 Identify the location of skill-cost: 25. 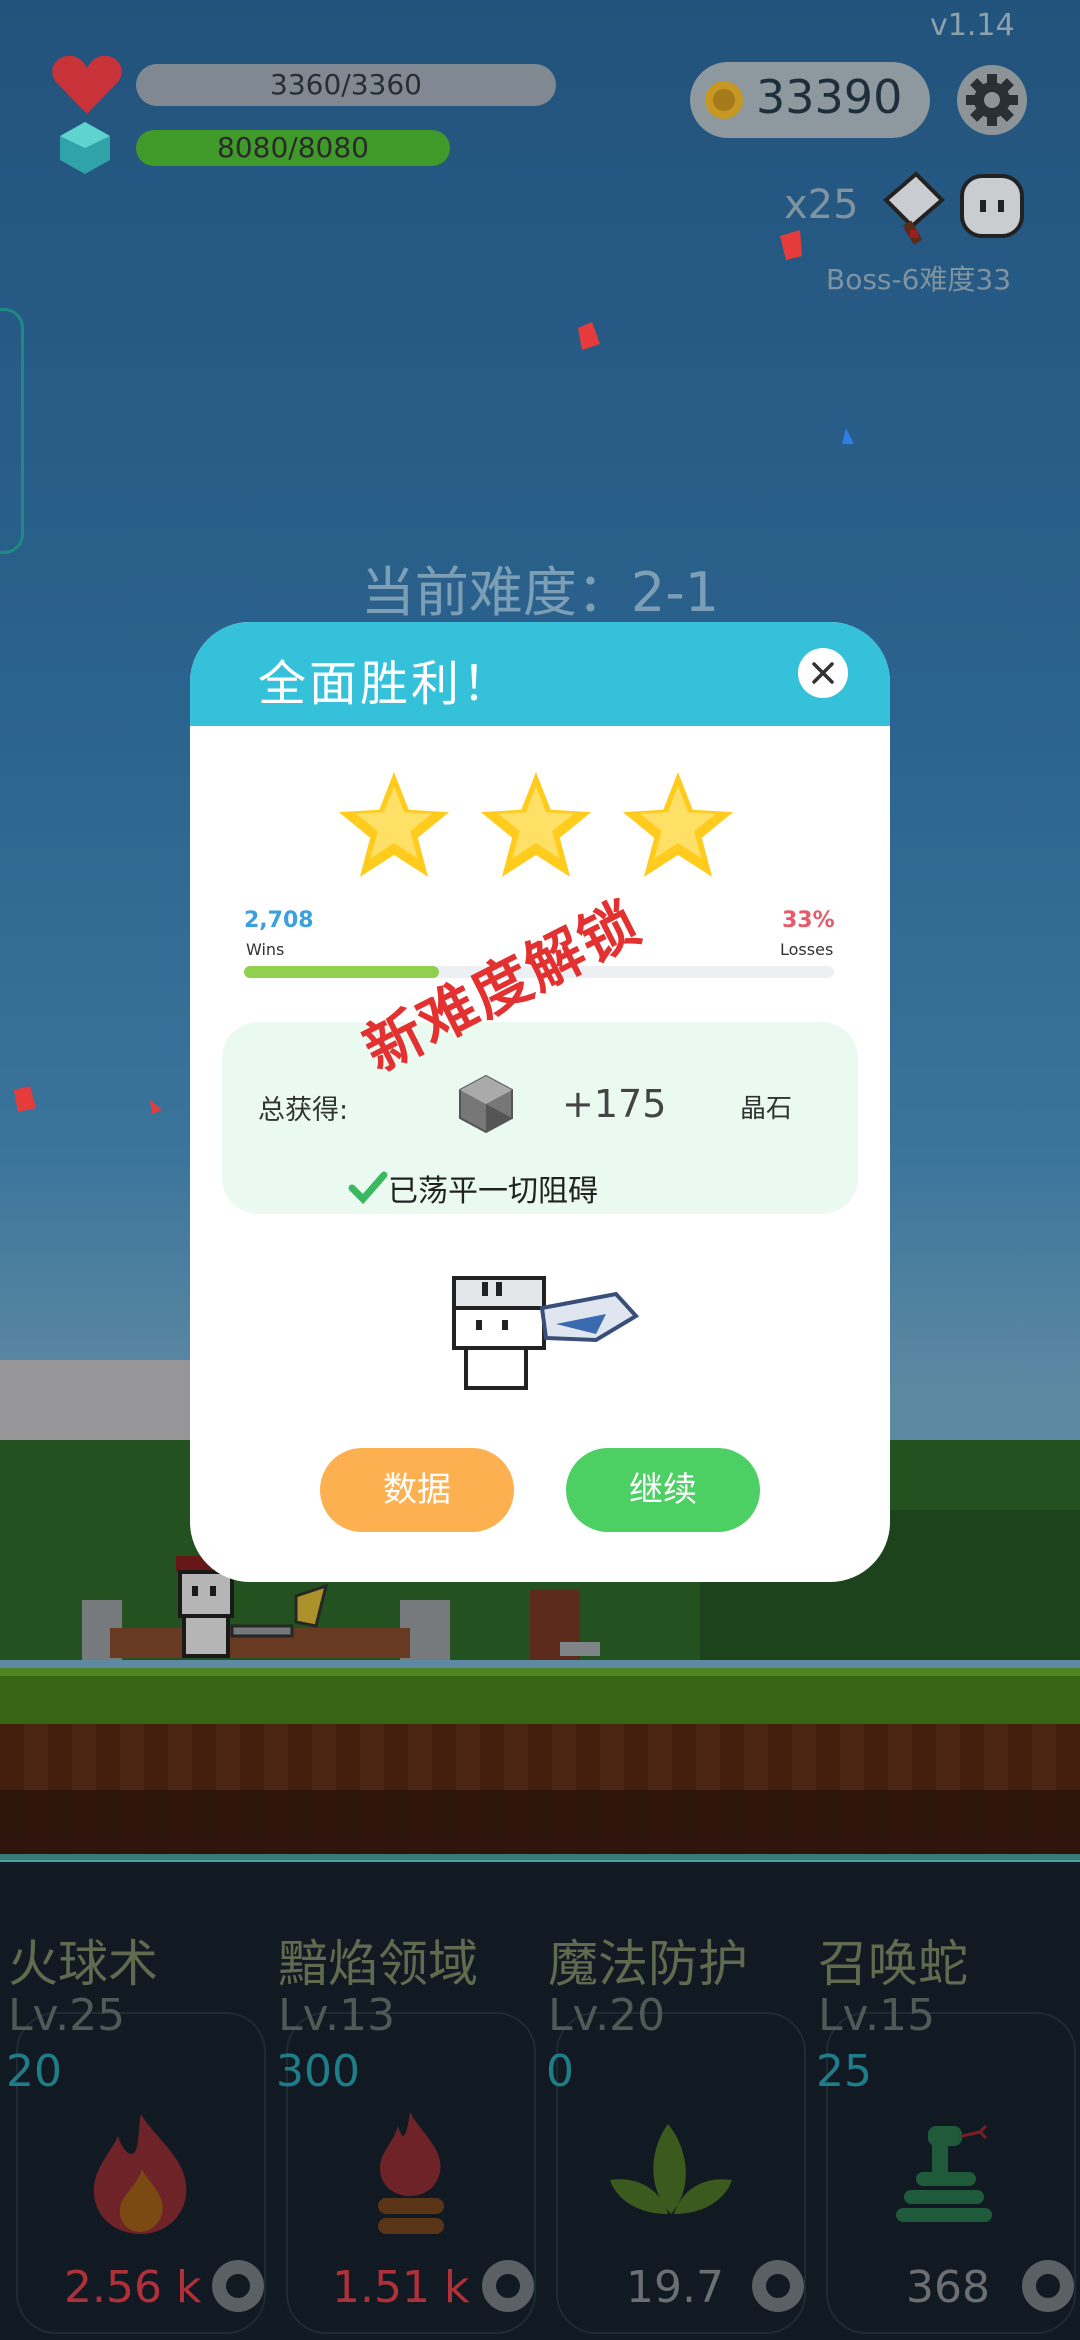
(844, 2071).